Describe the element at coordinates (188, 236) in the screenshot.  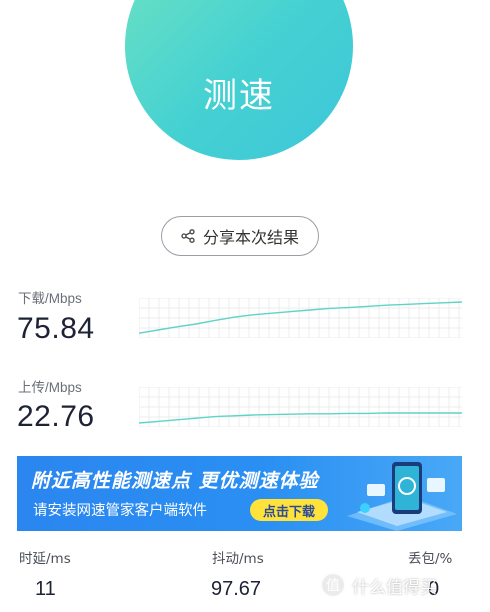
I see `share-icon` at that location.